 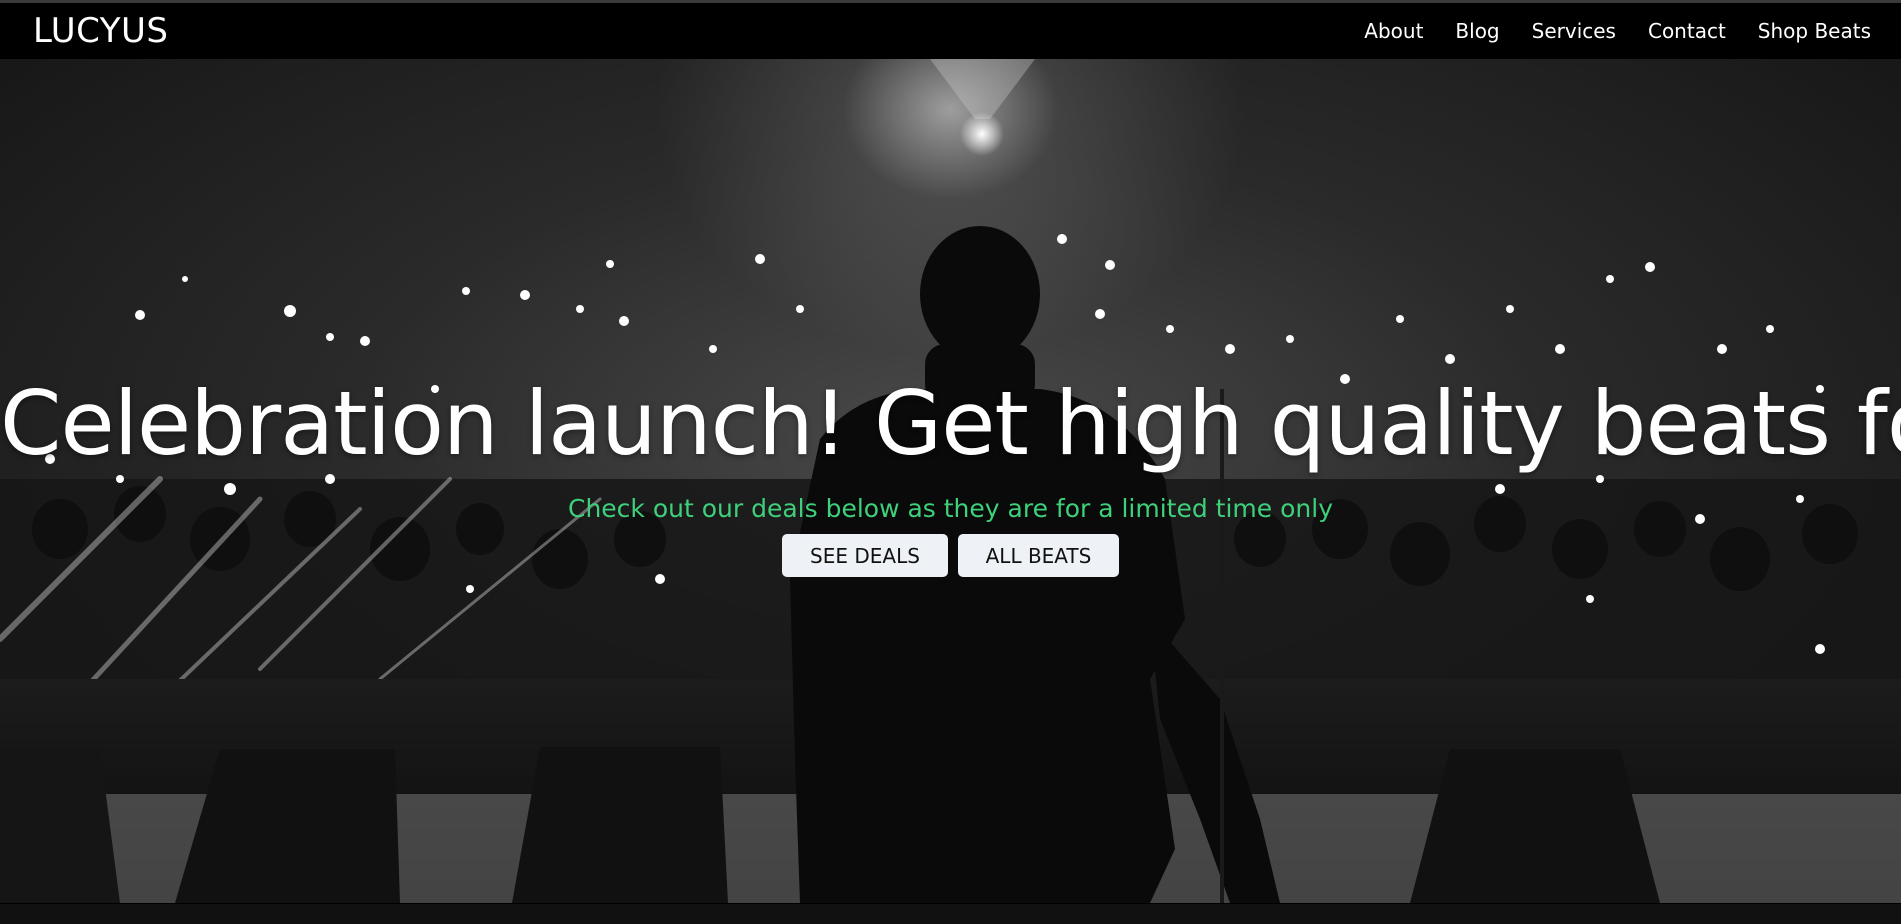 I want to click on nav-services: Services, so click(x=1574, y=31).